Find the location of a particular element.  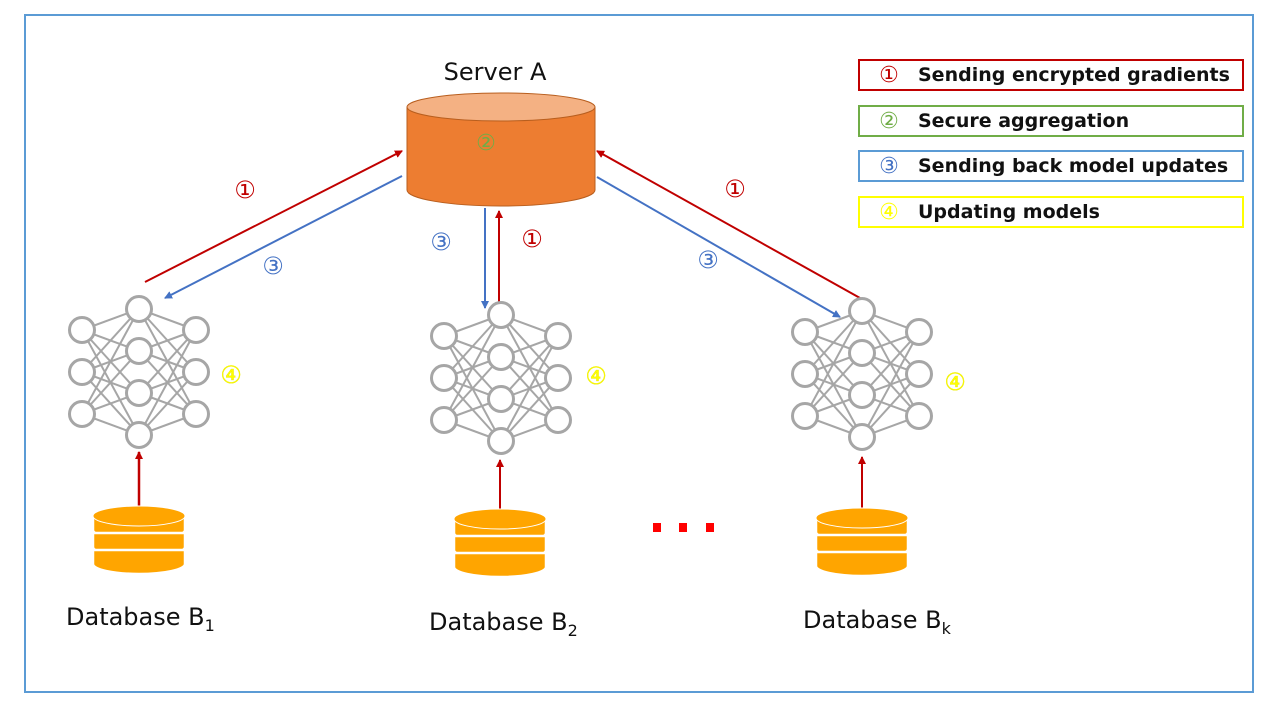

left-step-update: ④ is located at coordinates (231, 375).